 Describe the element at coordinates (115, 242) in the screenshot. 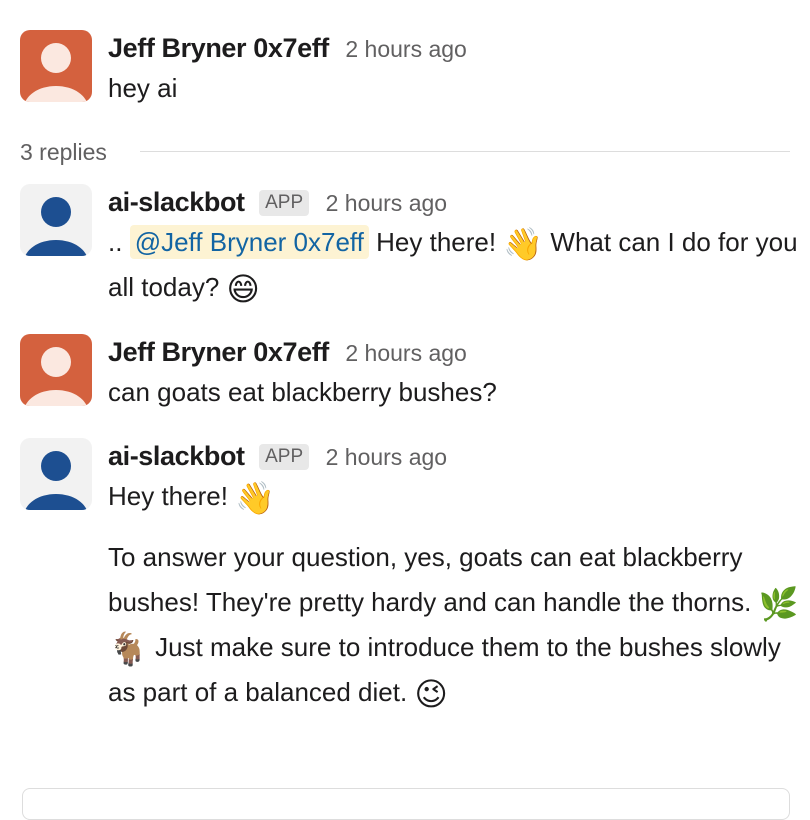

I see `text-prefix: ..` at that location.